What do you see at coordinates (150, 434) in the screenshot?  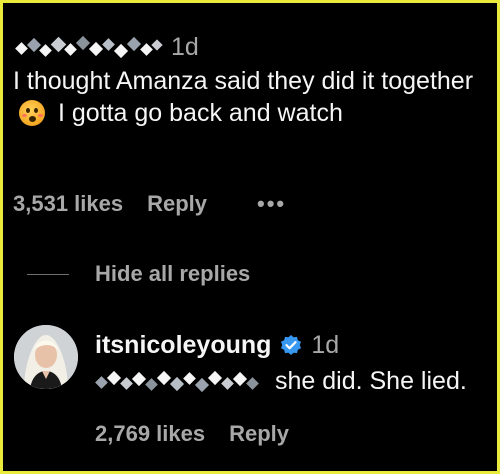 I see `reply-likes: 2,769 likes` at bounding box center [150, 434].